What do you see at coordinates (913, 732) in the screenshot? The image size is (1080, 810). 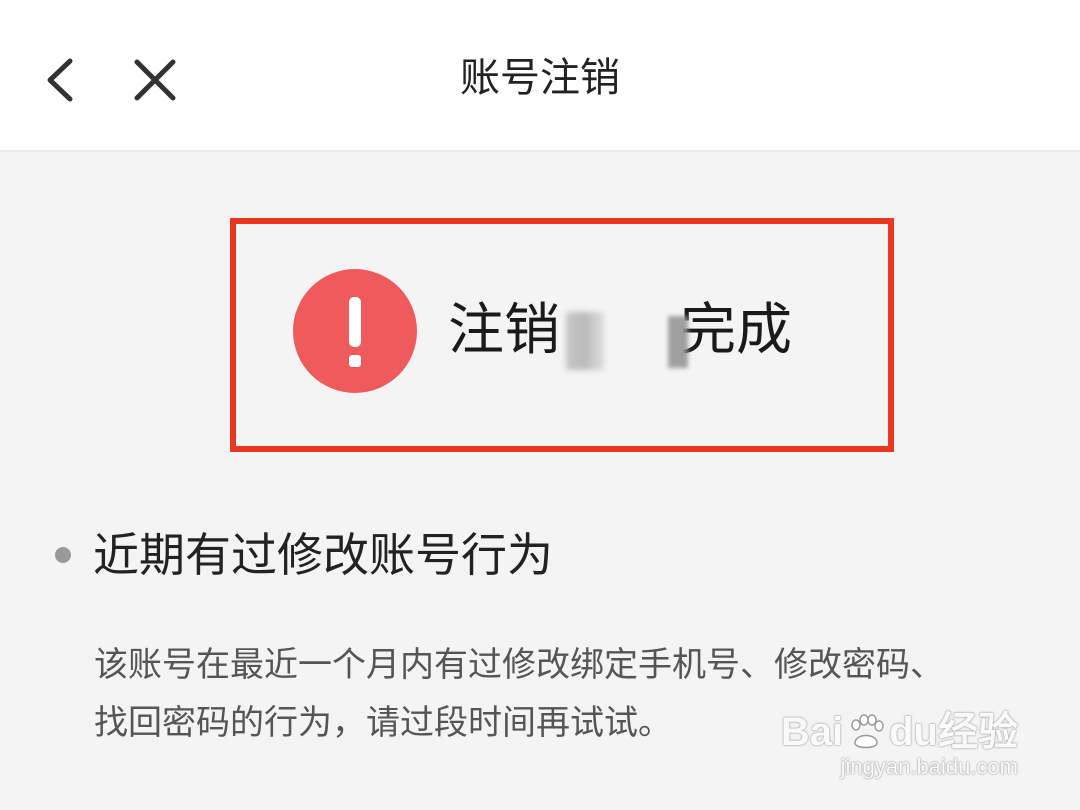 I see `watermark-brand-du: du` at bounding box center [913, 732].